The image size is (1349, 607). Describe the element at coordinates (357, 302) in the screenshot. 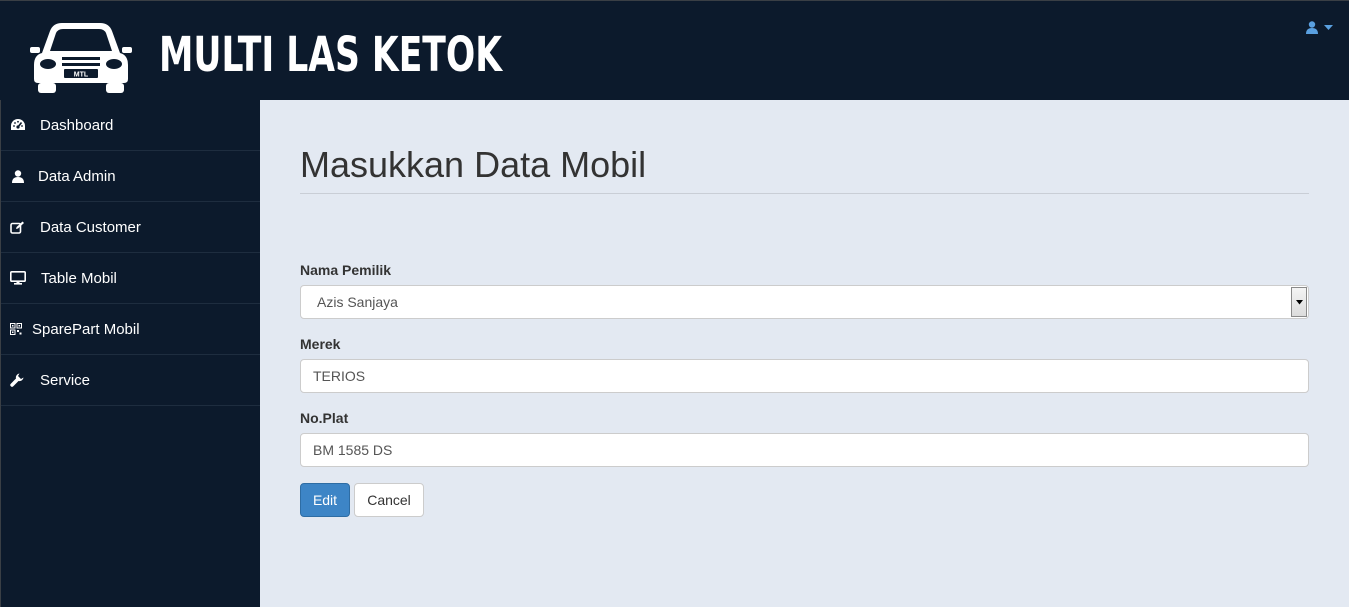

I see `owner-select-value: Azis Sanjaya` at that location.